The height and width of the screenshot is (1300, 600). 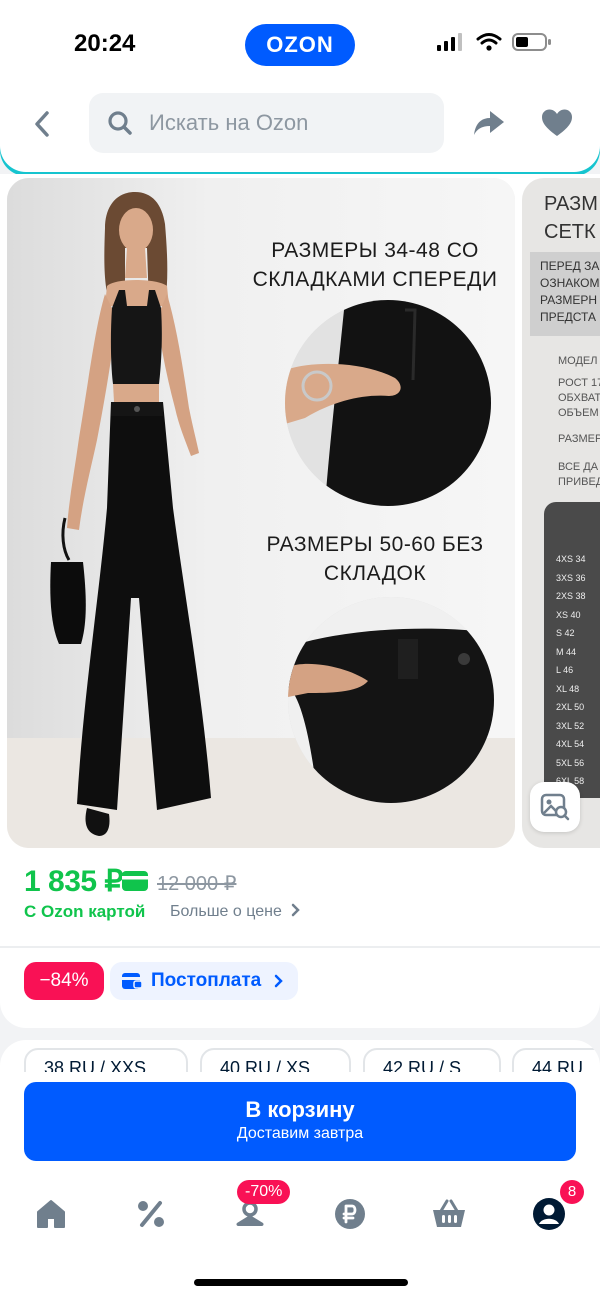 What do you see at coordinates (571, 218) in the screenshot?
I see `size-chart-title: РАЗМ СЕТК` at bounding box center [571, 218].